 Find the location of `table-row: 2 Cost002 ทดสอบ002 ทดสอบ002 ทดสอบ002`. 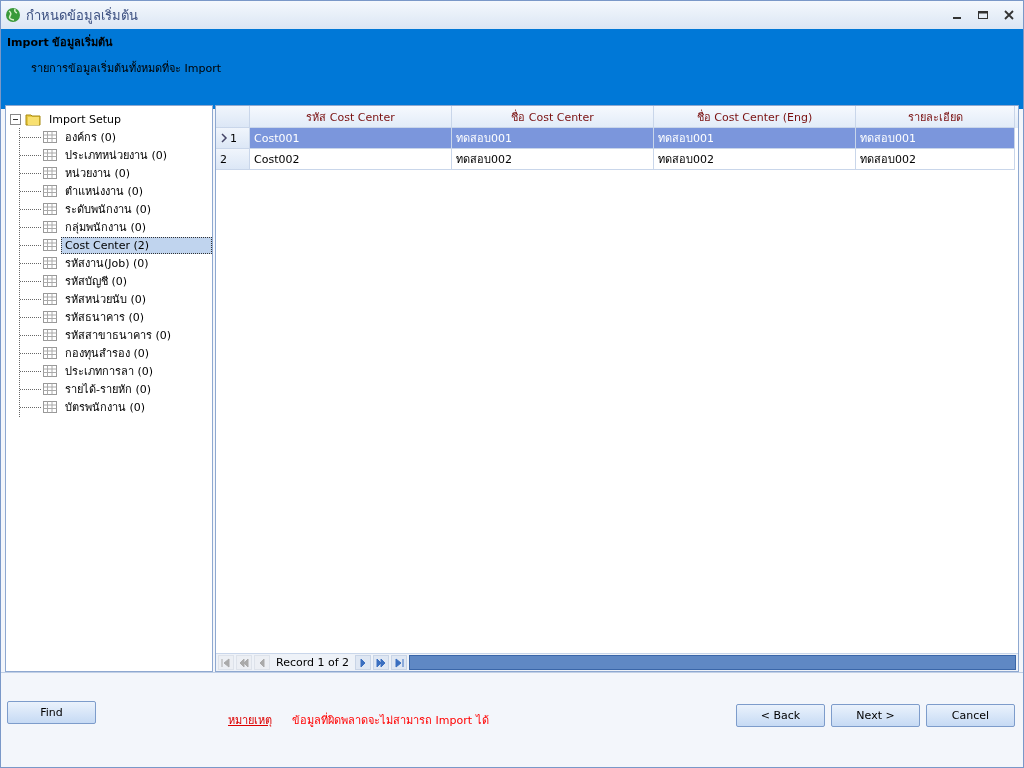

table-row: 2 Cost002 ทดสอบ002 ทดสอบ002 ทดสอบ002 is located at coordinates (617, 159).